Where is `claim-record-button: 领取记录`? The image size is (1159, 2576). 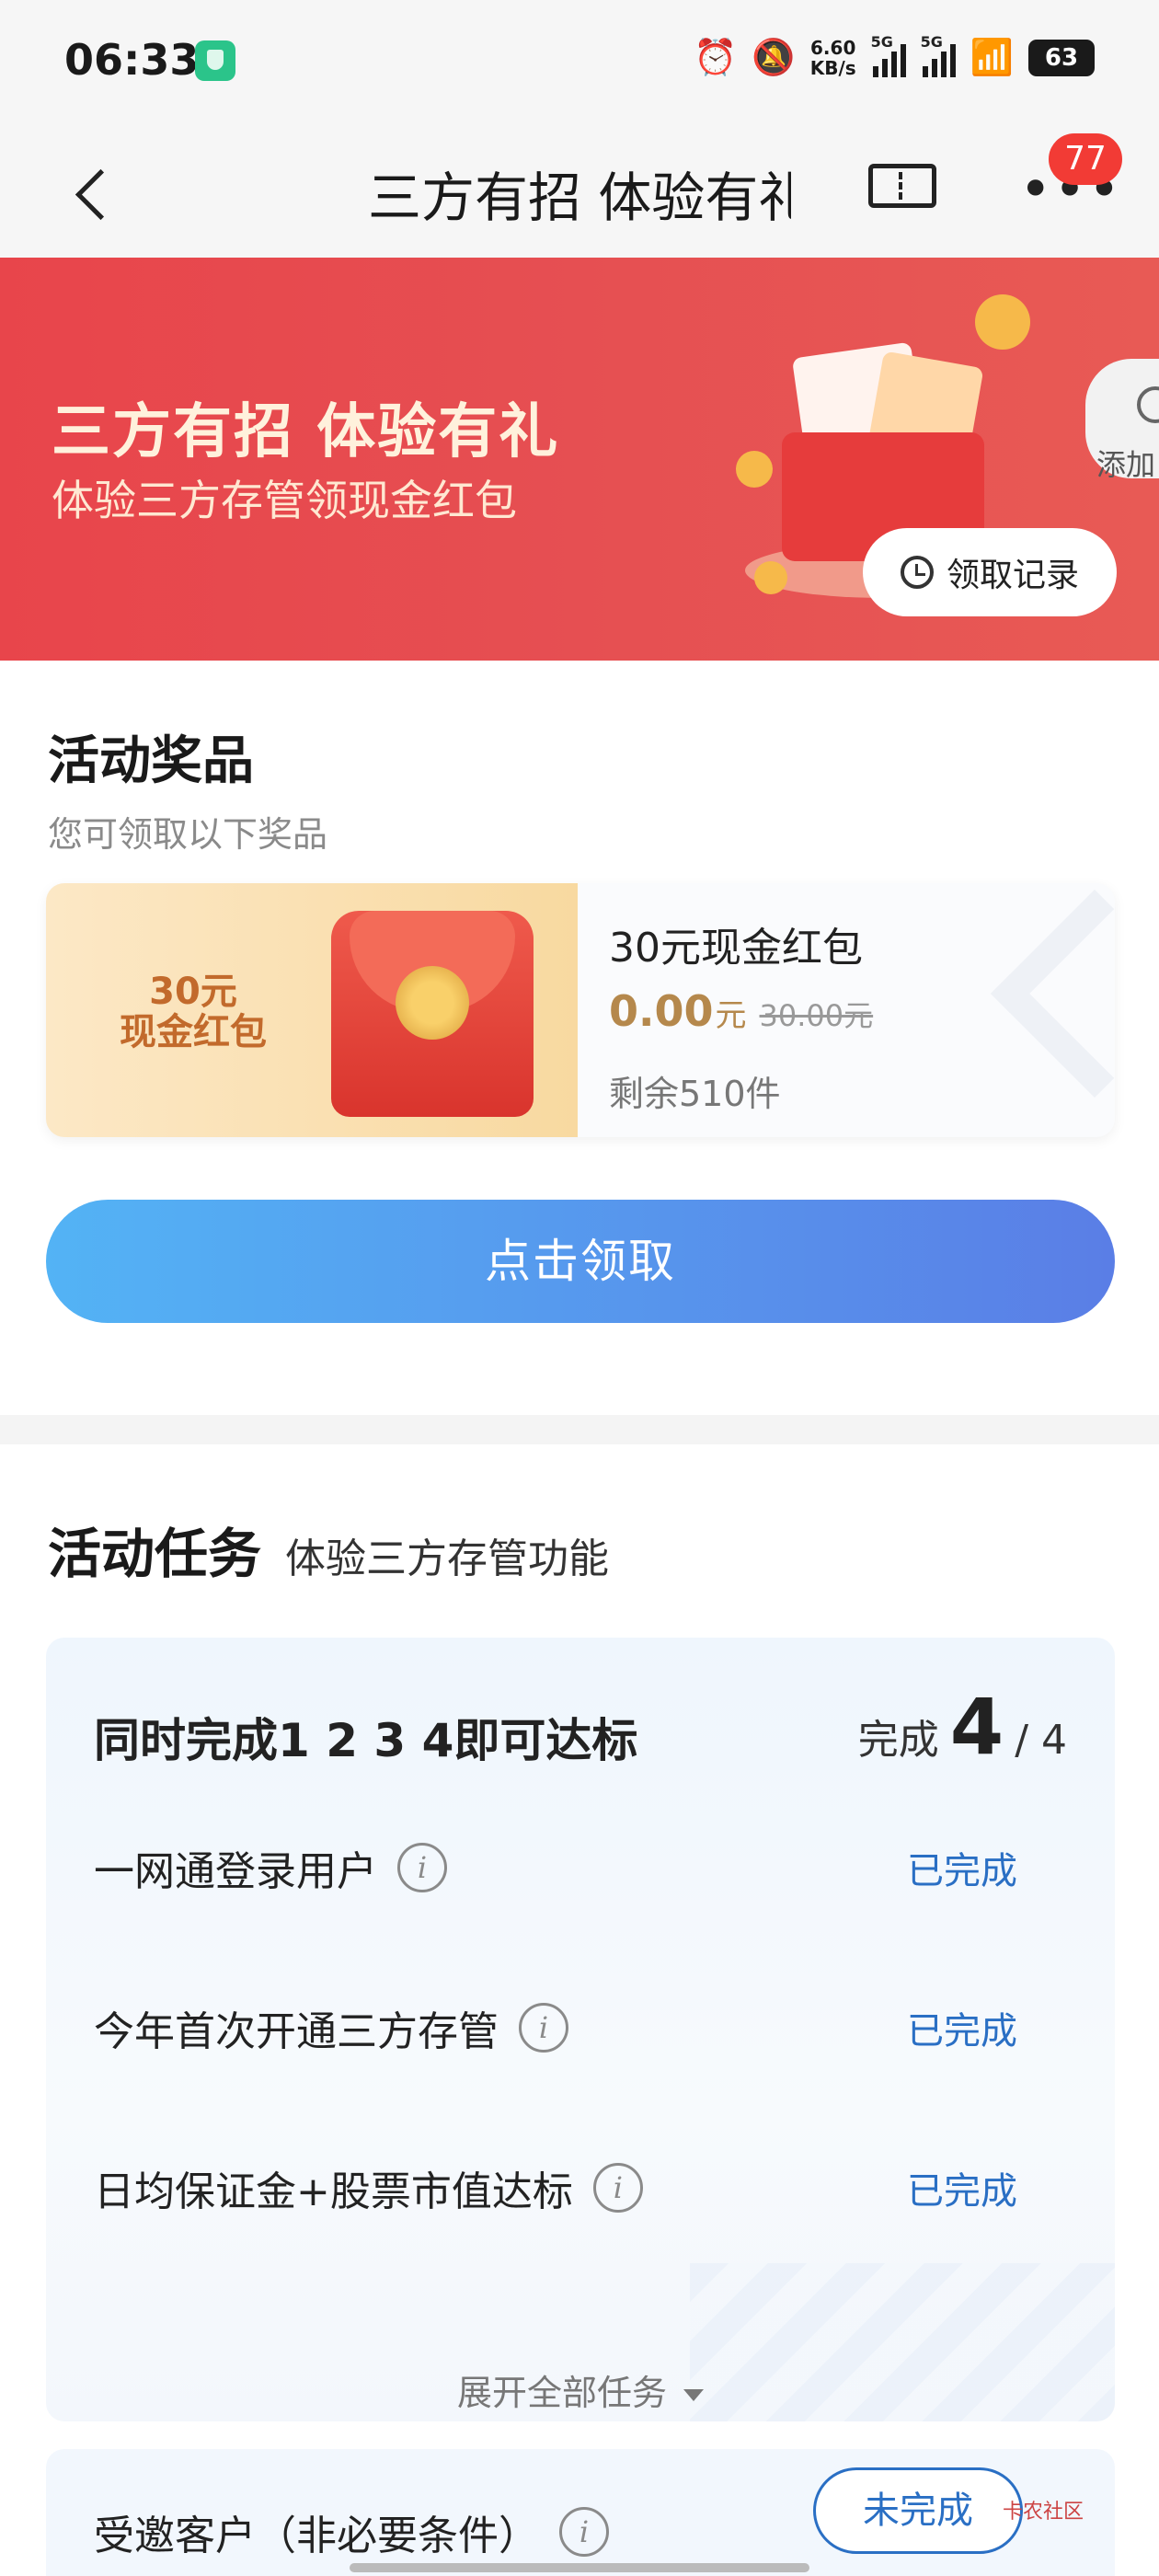 claim-record-button: 领取记录 is located at coordinates (990, 572).